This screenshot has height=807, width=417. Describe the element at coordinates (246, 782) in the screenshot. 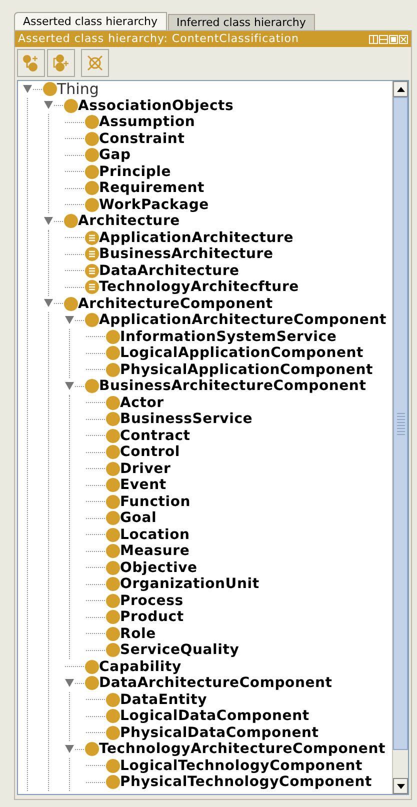

I see `class-label: PhysicalTechnologyComponent` at that location.